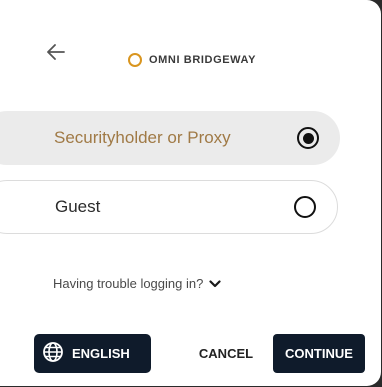 Image resolution: width=382 pixels, height=387 pixels. Describe the element at coordinates (135, 60) in the screenshot. I see `logo-ring-icon` at that location.